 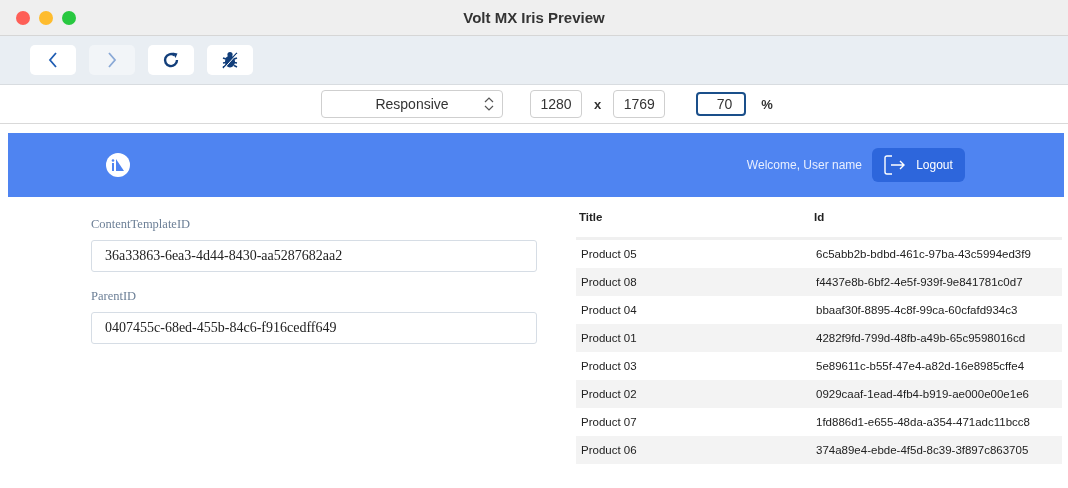 I want to click on height-field: 1769, so click(x=639, y=104).